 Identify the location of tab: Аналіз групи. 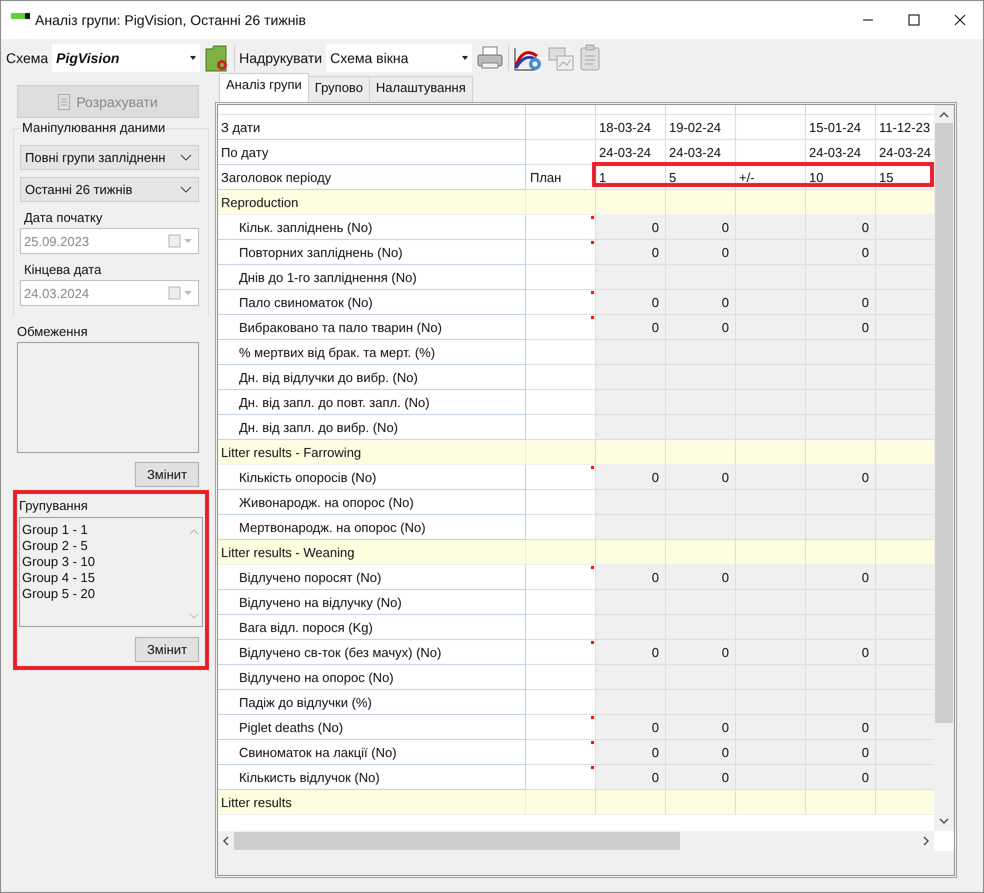
(264, 87).